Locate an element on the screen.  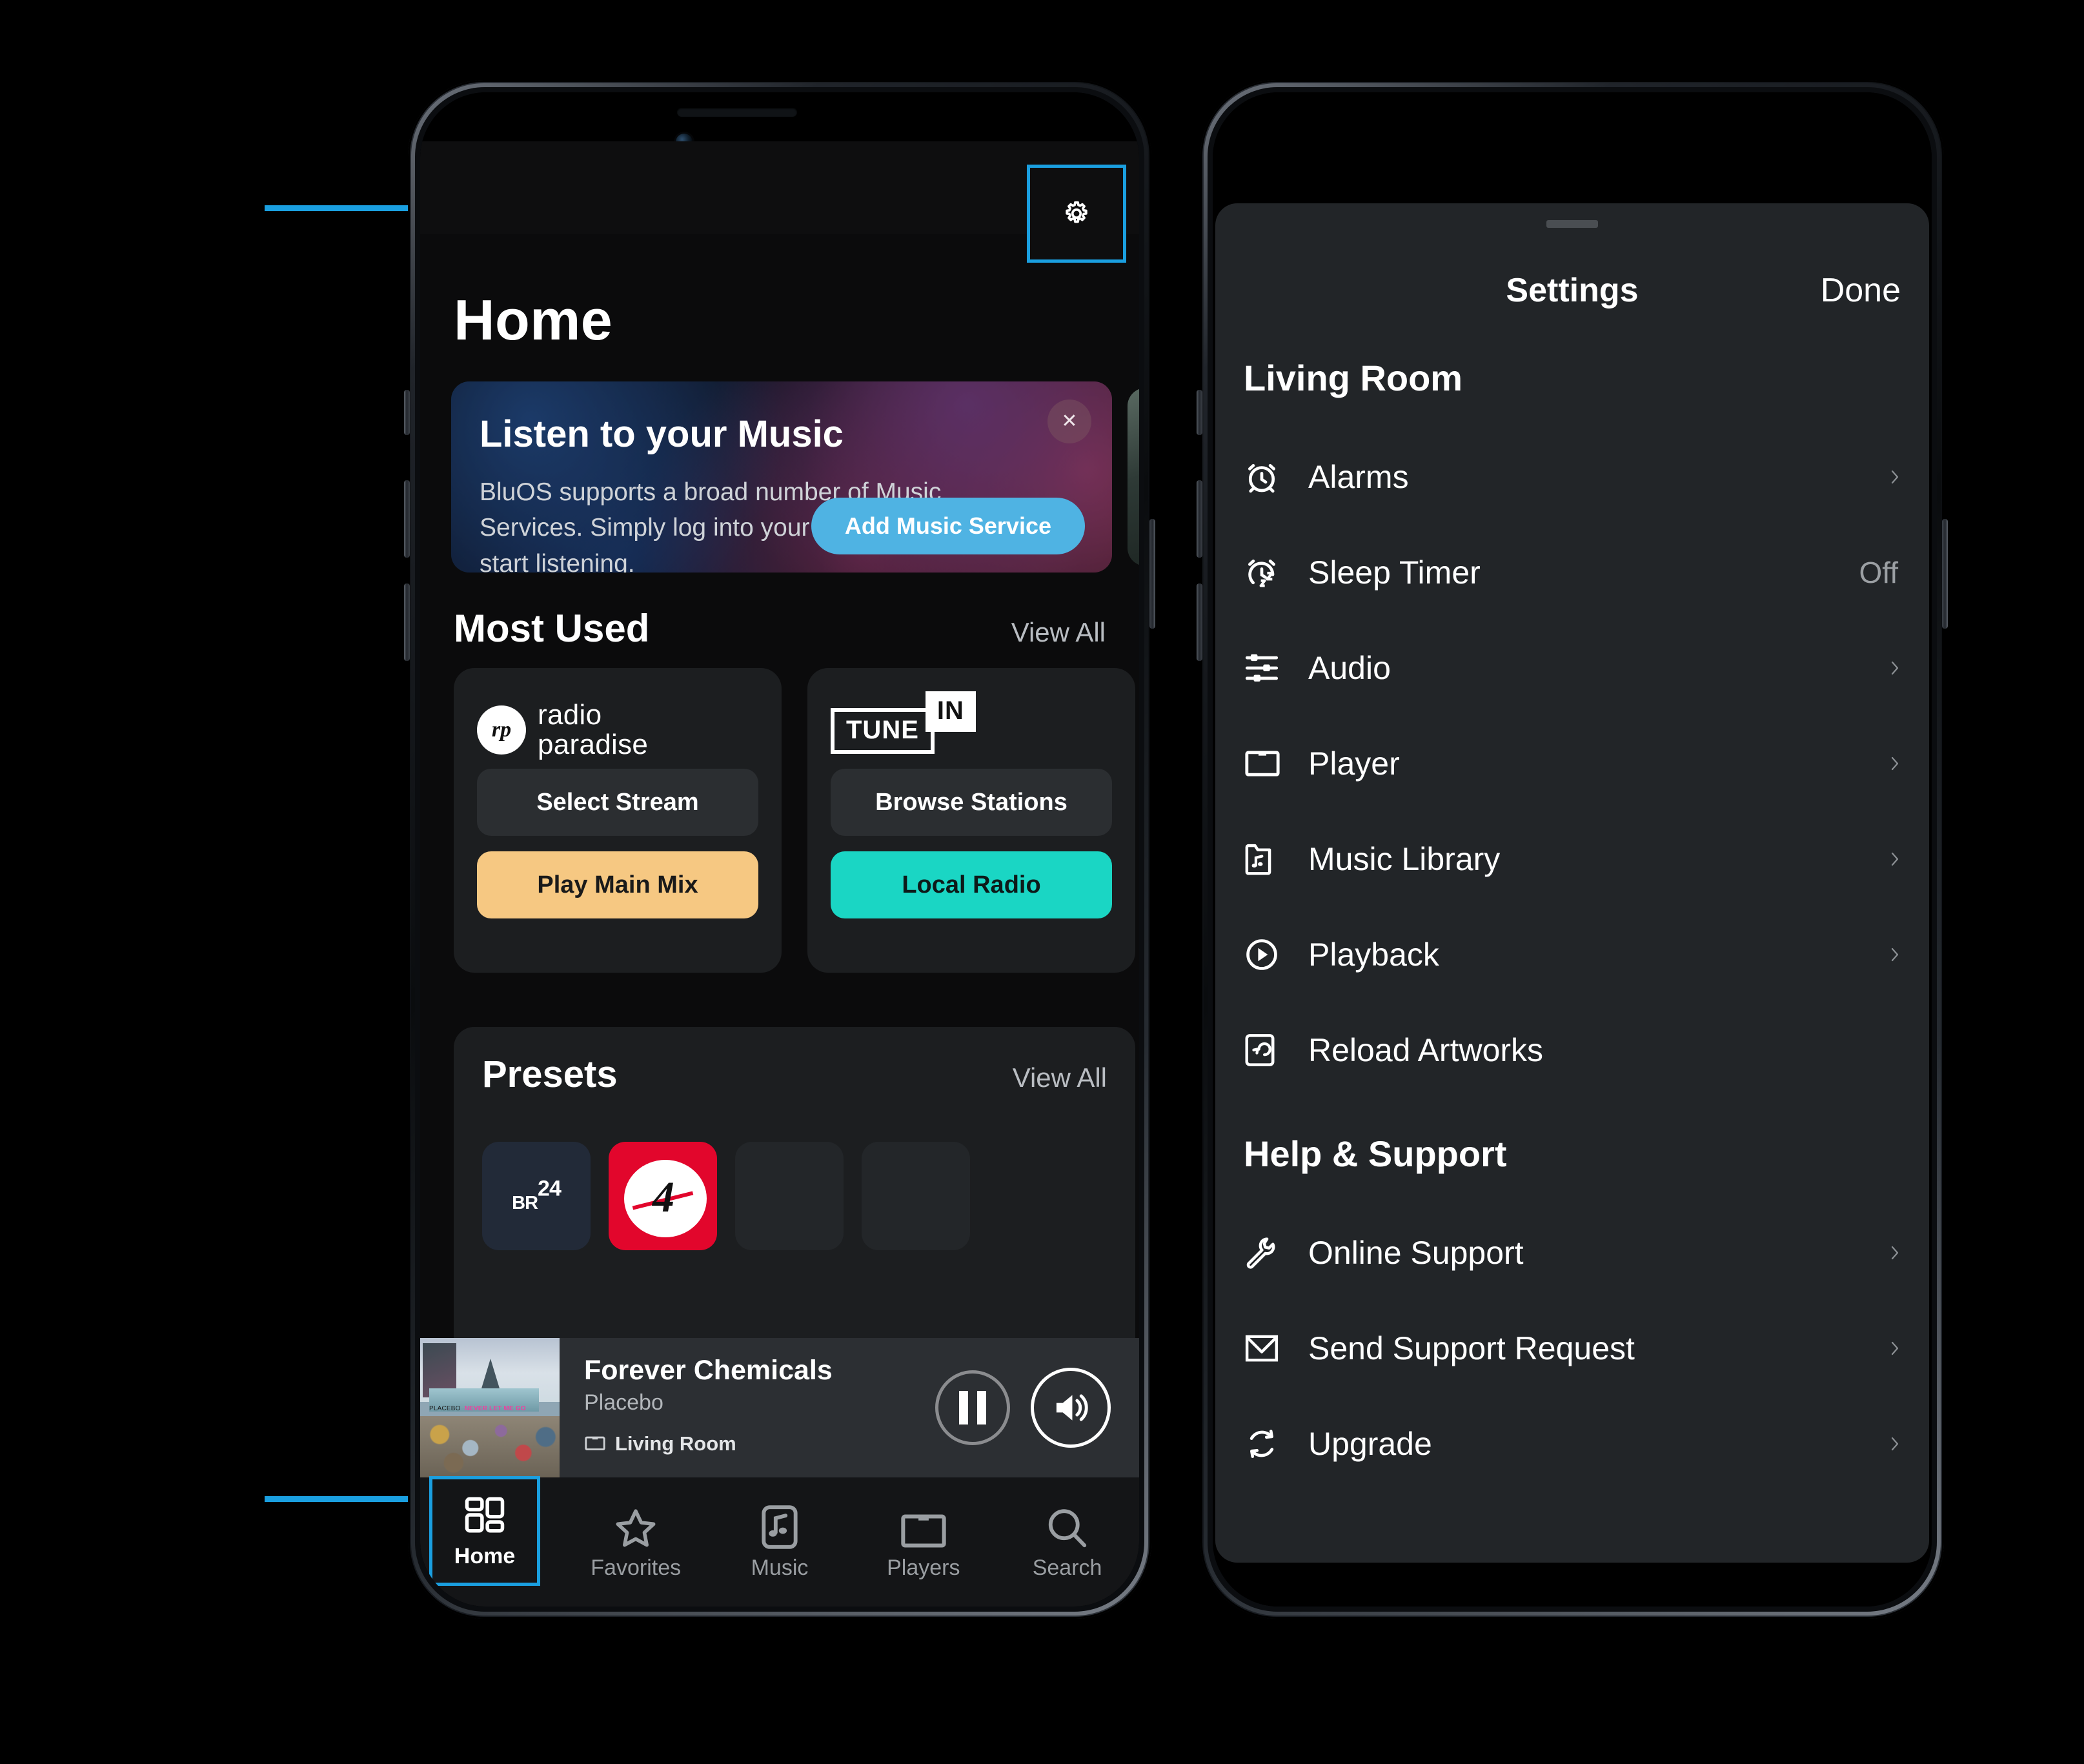
play-main-mix-button: Play Main Mix is located at coordinates (617, 884).